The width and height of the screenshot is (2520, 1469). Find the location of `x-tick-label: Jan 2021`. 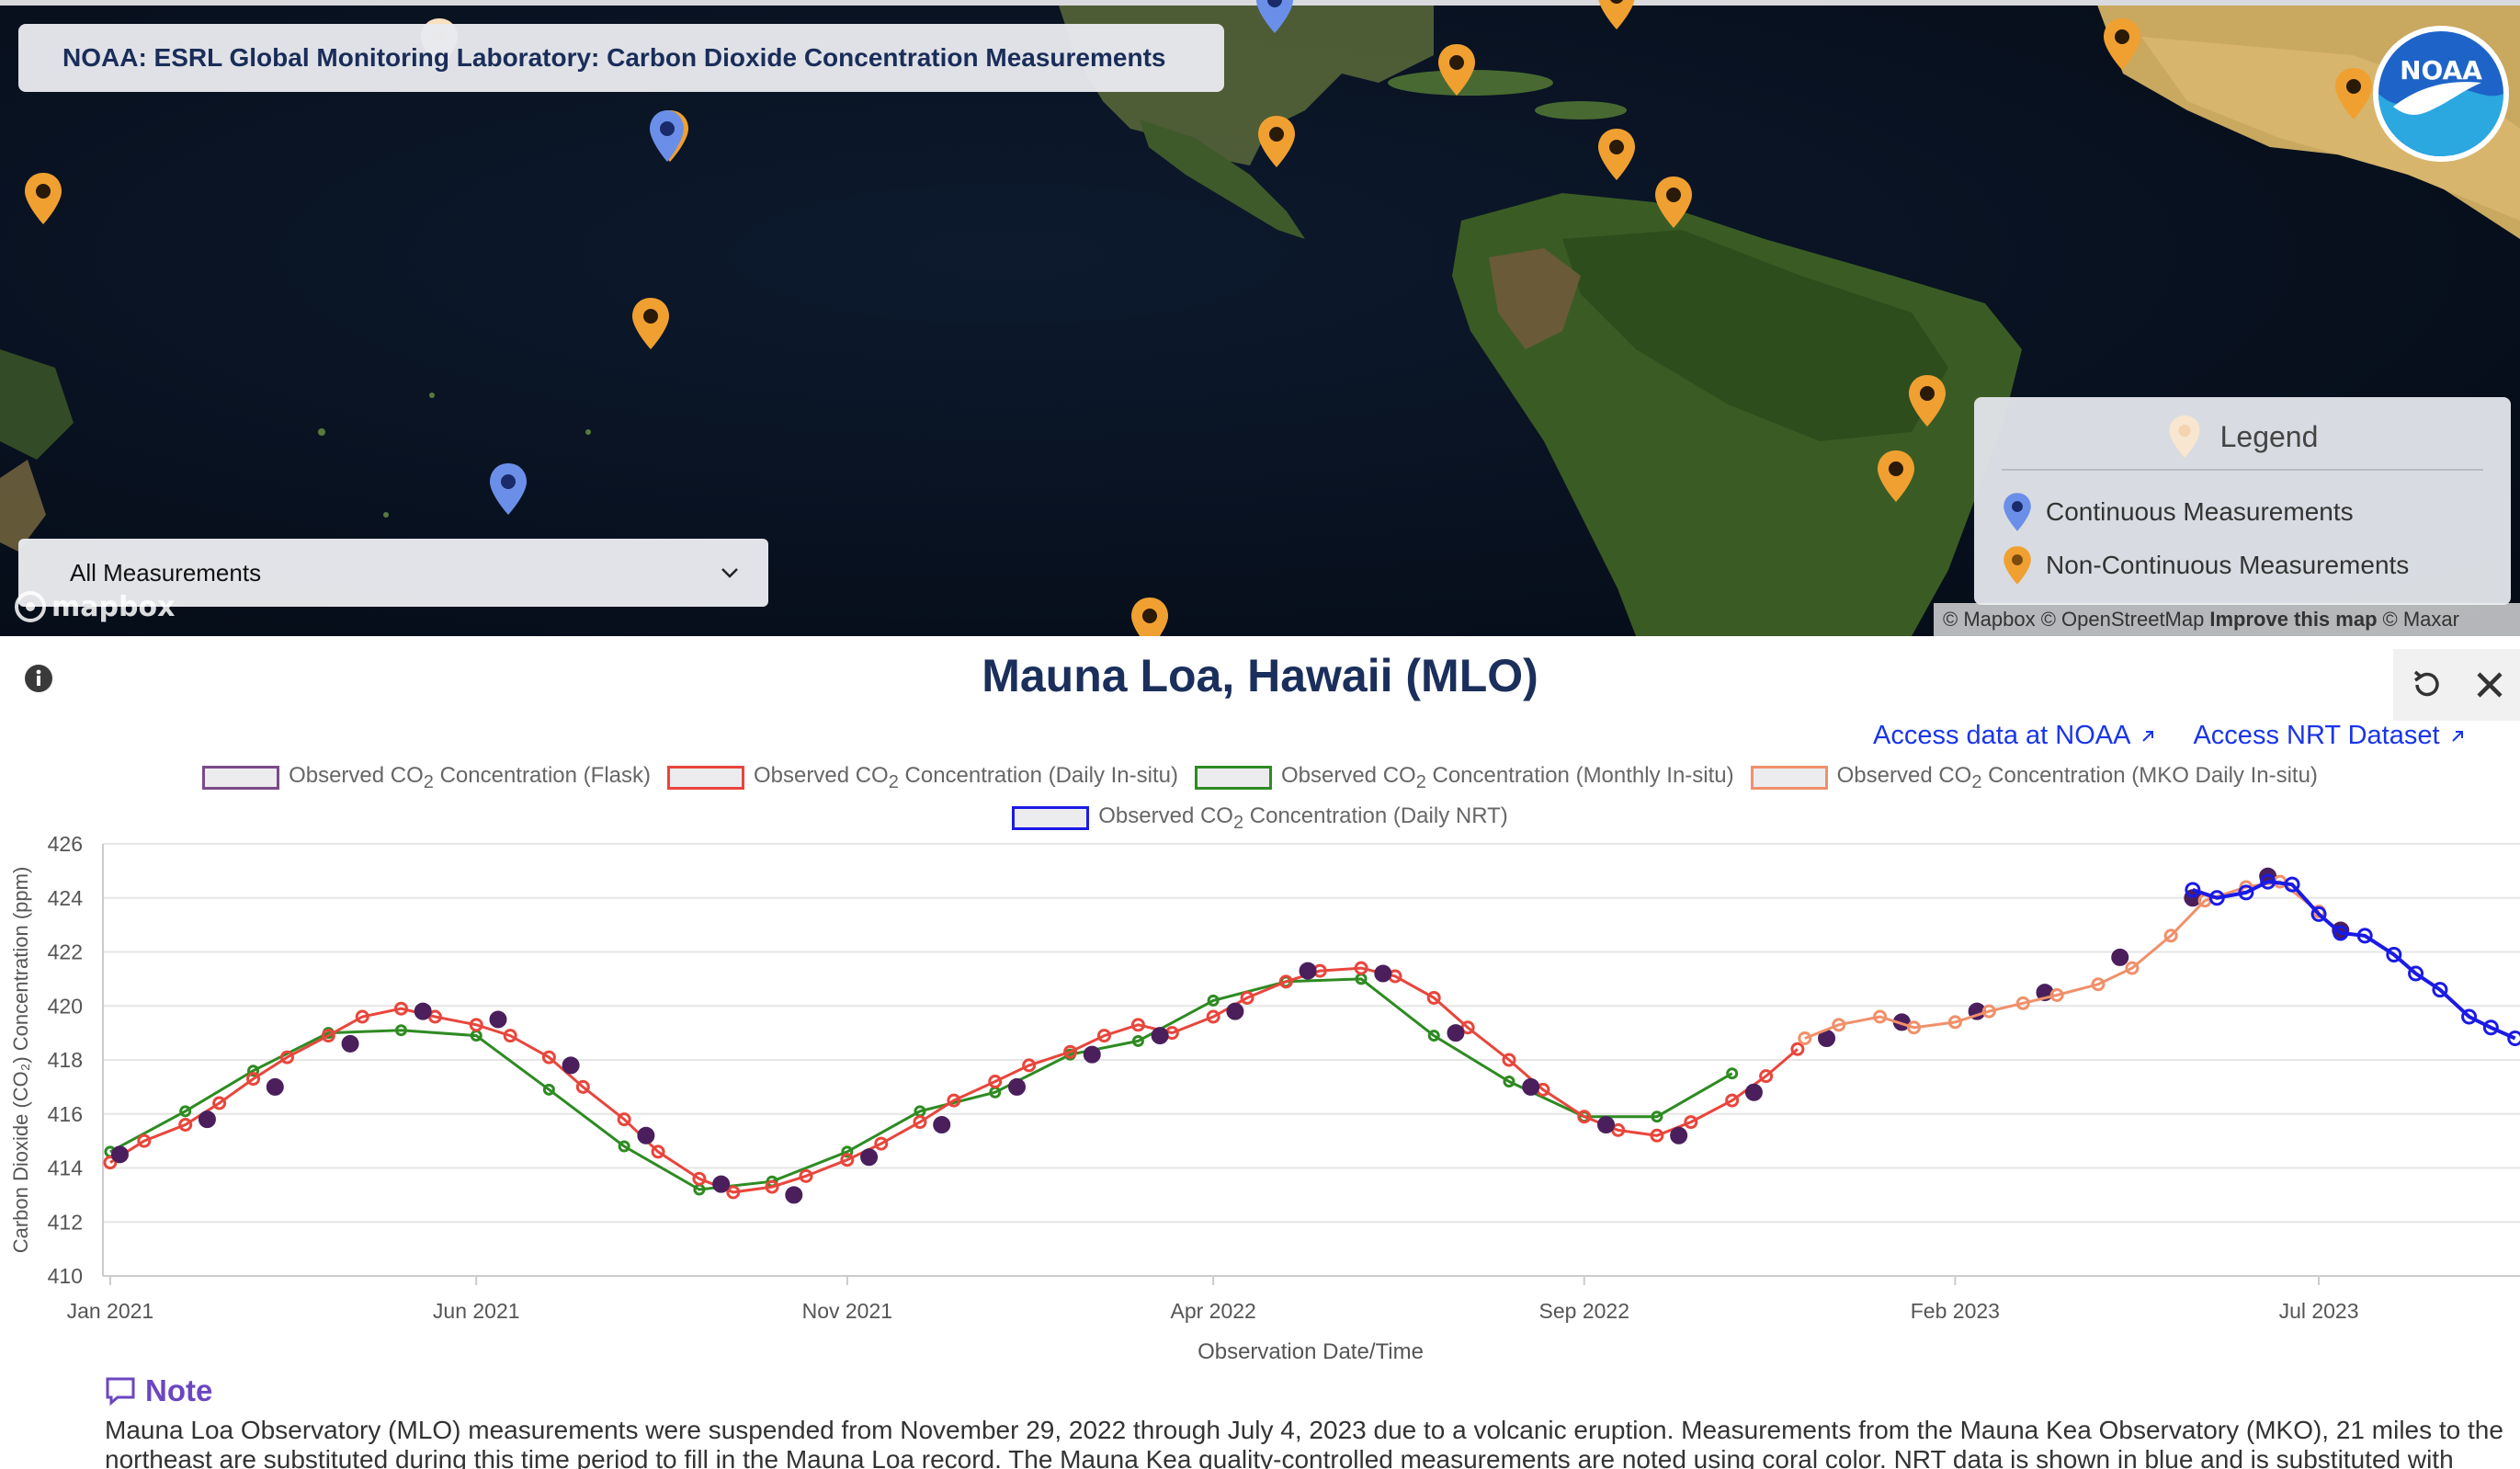

x-tick-label: Jan 2021 is located at coordinates (110, 1311).